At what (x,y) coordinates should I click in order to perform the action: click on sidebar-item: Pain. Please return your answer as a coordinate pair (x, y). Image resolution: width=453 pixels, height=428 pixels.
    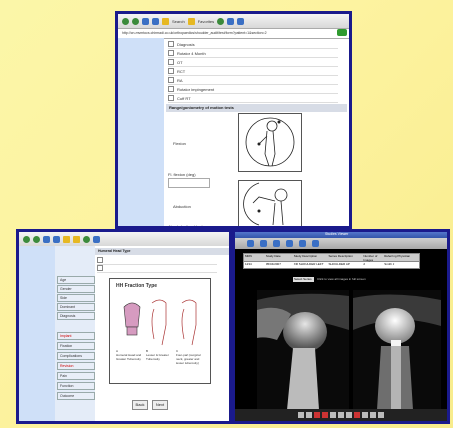
    Looking at the image, I should click on (76, 376).